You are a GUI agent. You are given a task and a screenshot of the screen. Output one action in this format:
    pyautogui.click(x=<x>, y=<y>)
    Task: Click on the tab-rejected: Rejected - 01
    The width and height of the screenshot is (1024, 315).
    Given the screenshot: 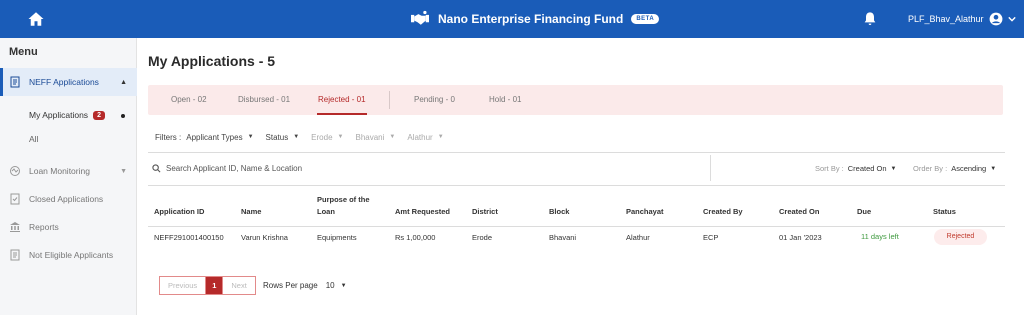 What is the action you would take?
    pyautogui.click(x=342, y=100)
    